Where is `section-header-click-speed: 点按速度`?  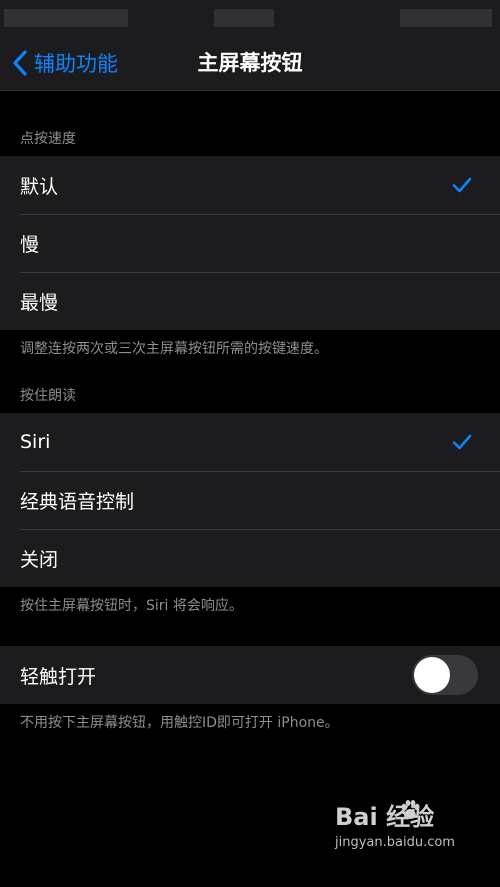
section-header-click-speed: 点按速度 is located at coordinates (48, 139).